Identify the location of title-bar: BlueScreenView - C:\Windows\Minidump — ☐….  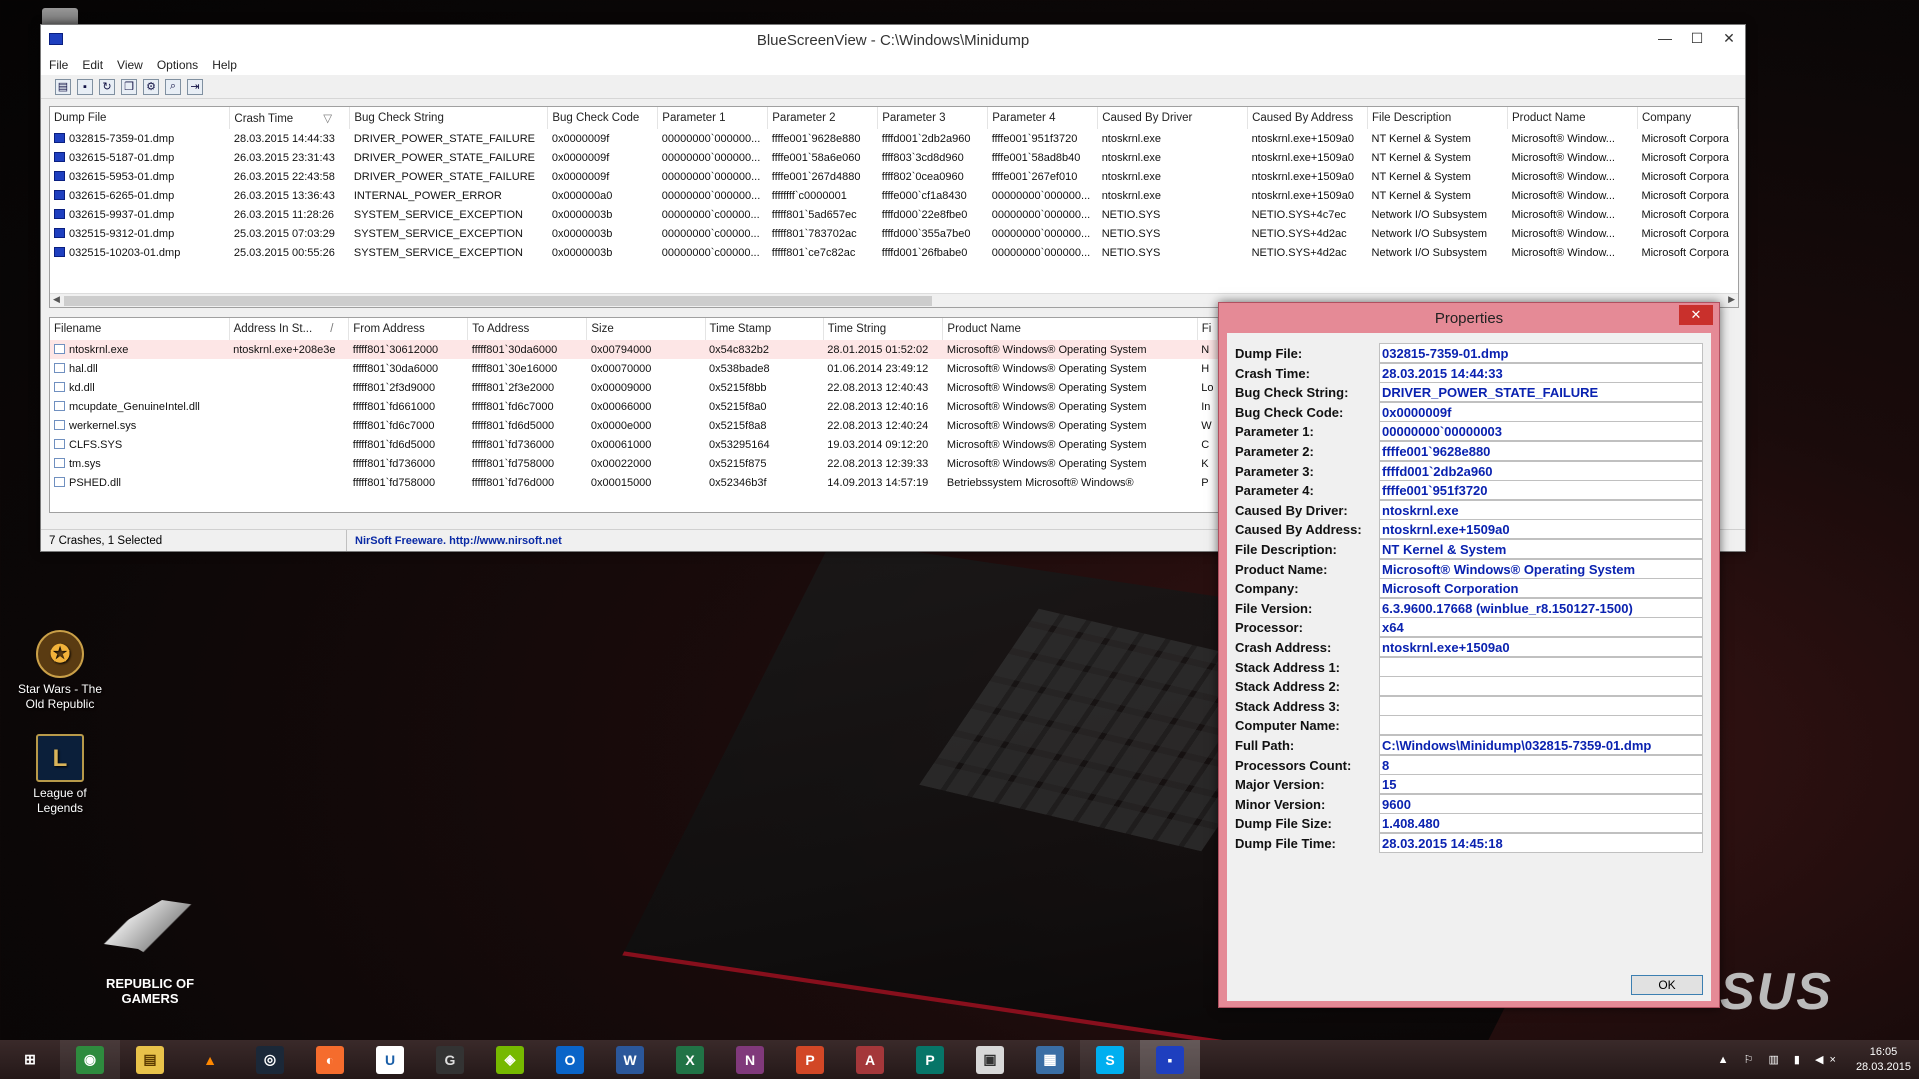
(893, 40).